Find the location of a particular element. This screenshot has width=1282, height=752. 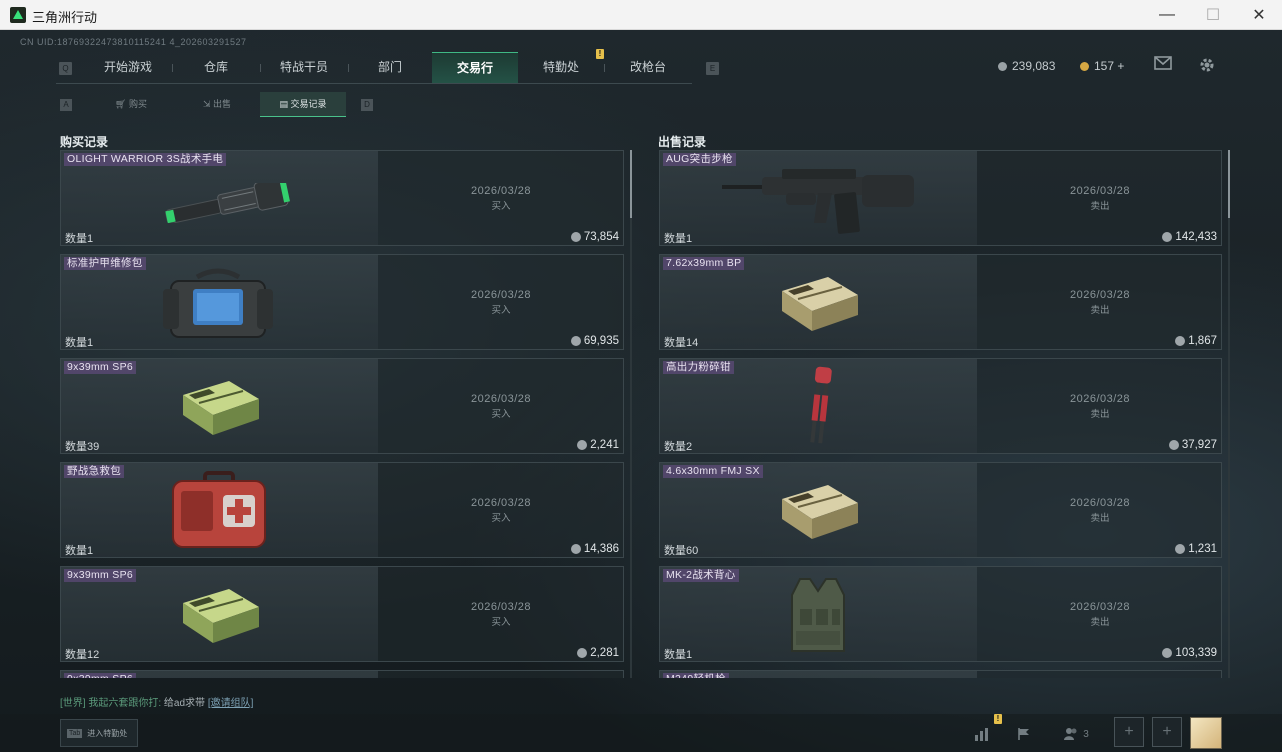

item-price: 142,433 is located at coordinates (1189, 237).